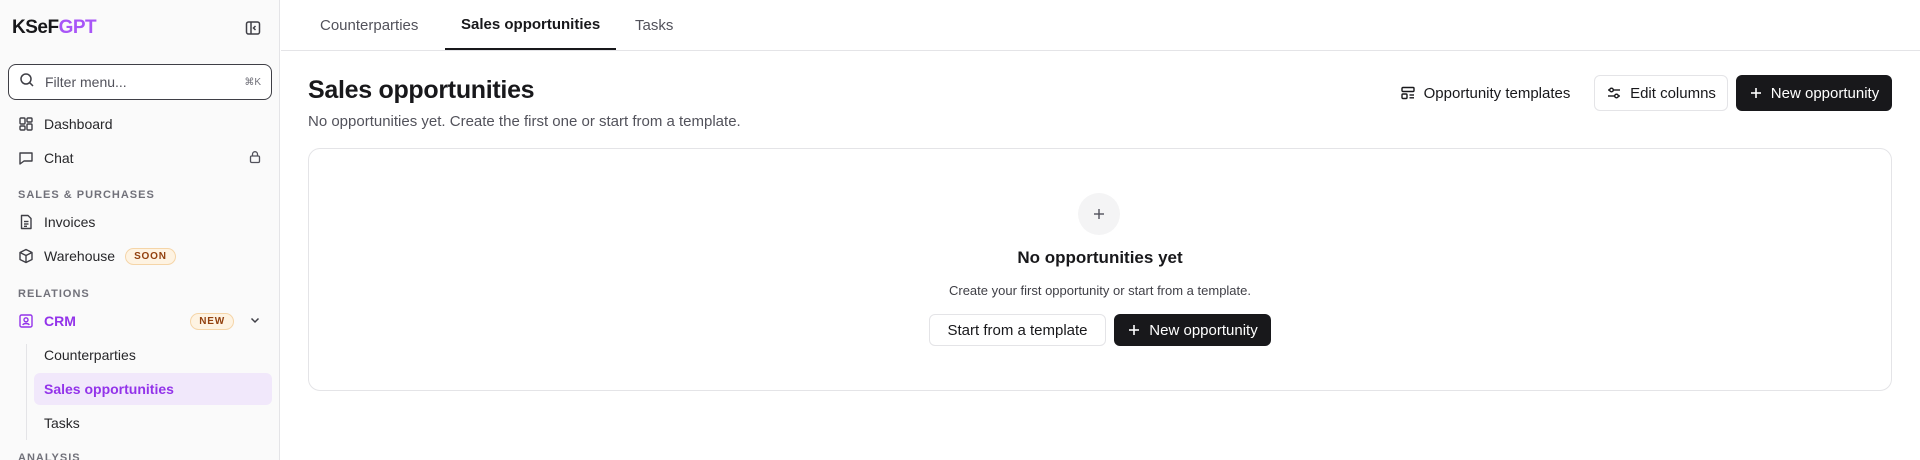 This screenshot has width=1920, height=460. I want to click on sidebar-subitem-tasks: Tasks, so click(153, 423).